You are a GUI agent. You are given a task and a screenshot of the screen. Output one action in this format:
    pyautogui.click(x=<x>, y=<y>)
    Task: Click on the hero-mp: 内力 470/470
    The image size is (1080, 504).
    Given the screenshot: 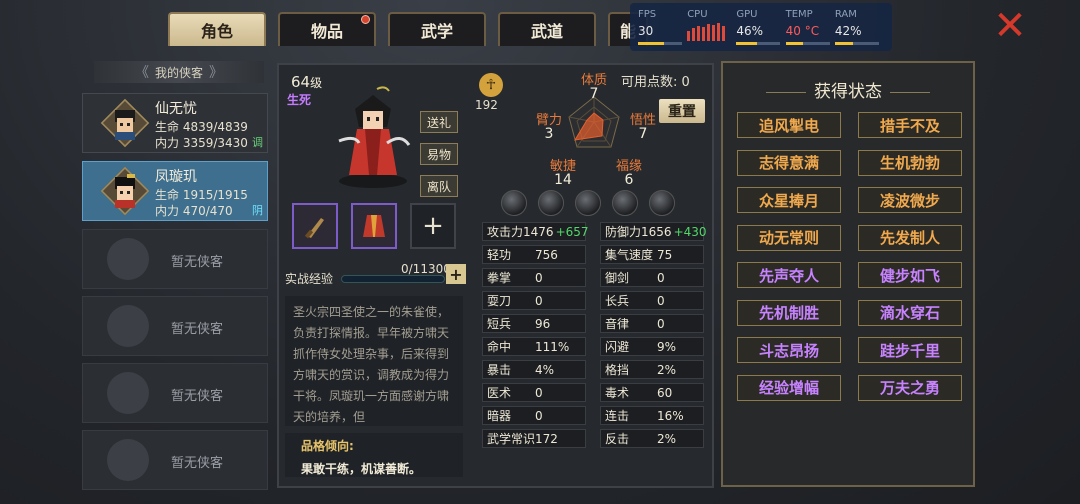 What is the action you would take?
    pyautogui.click(x=194, y=211)
    